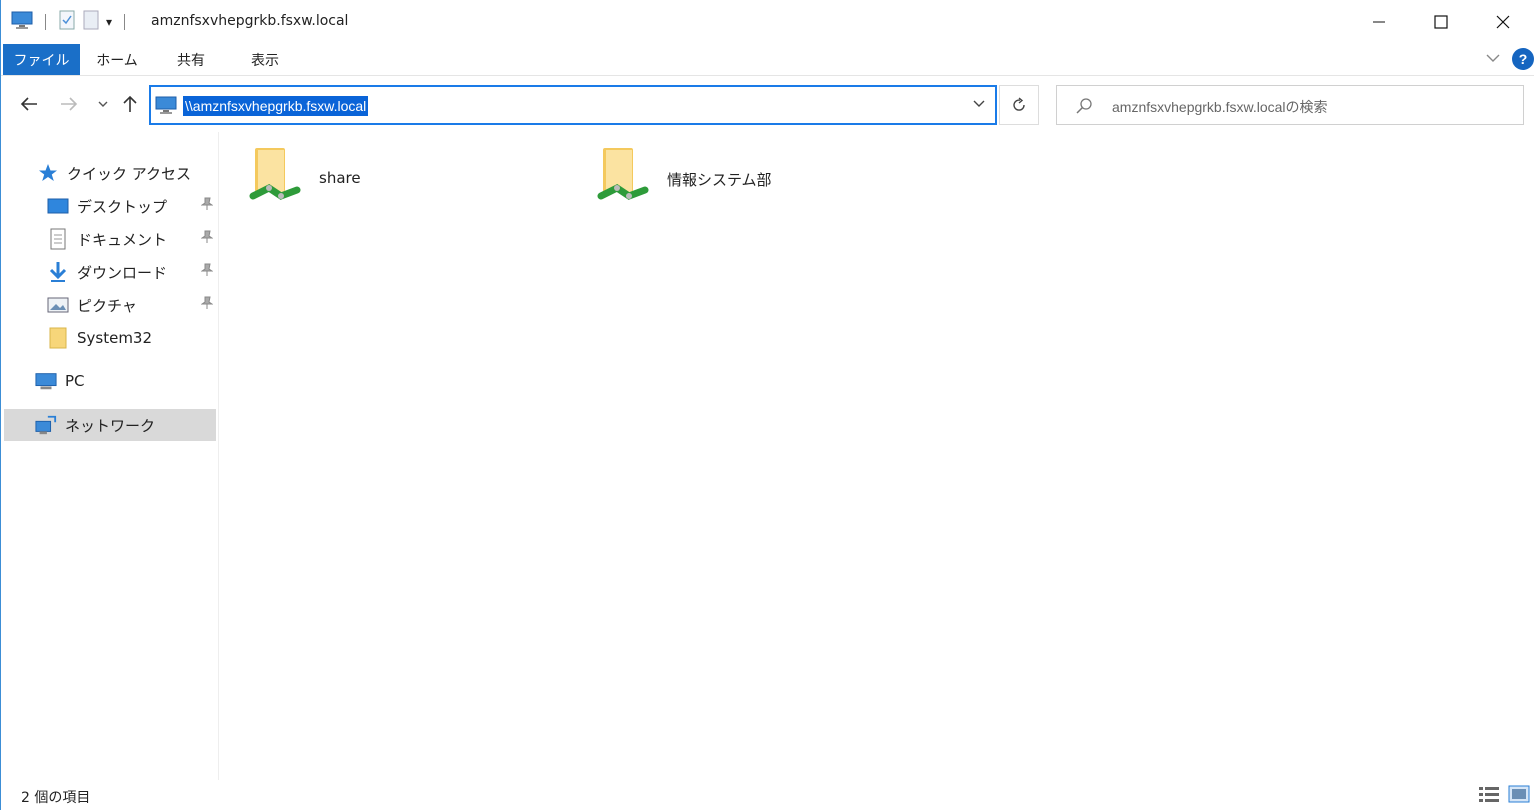 This screenshot has width=1534, height=810. Describe the element at coordinates (1510, 59) in the screenshot. I see `ribbon-right-controls: ?` at that location.